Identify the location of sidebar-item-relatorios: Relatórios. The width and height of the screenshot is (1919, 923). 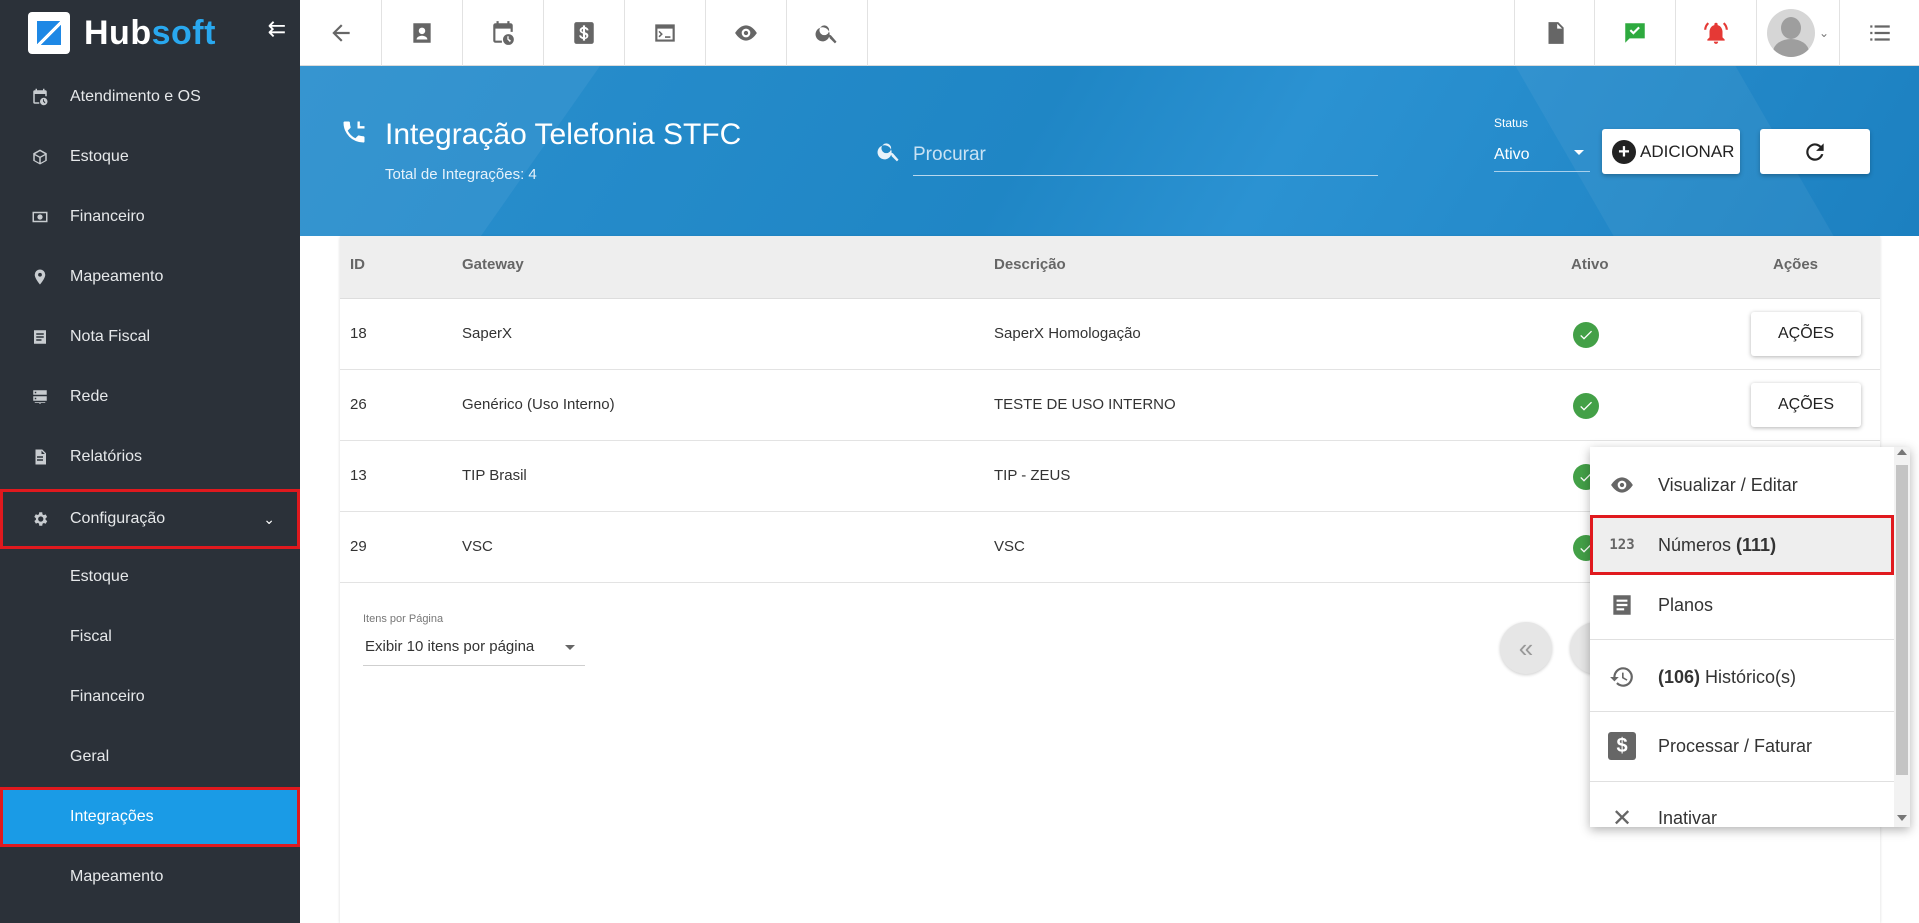
(150, 457).